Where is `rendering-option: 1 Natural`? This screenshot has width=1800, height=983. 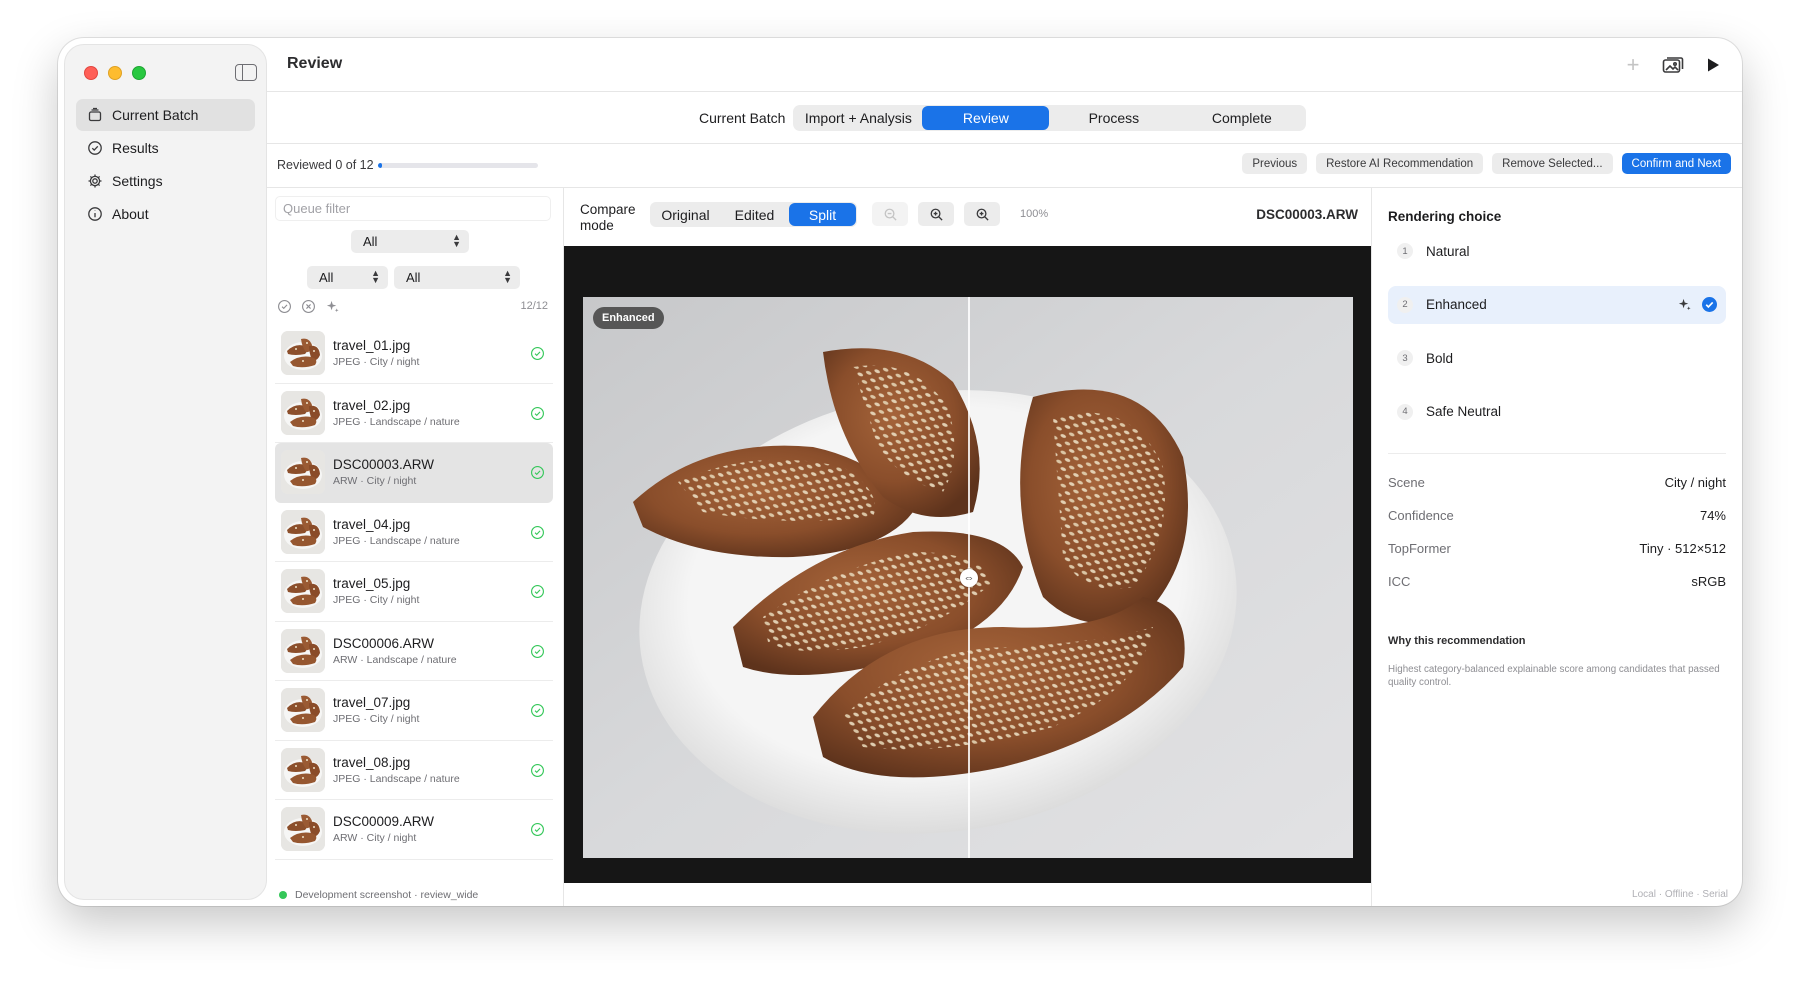
rendering-option: 1 Natural is located at coordinates (1557, 251).